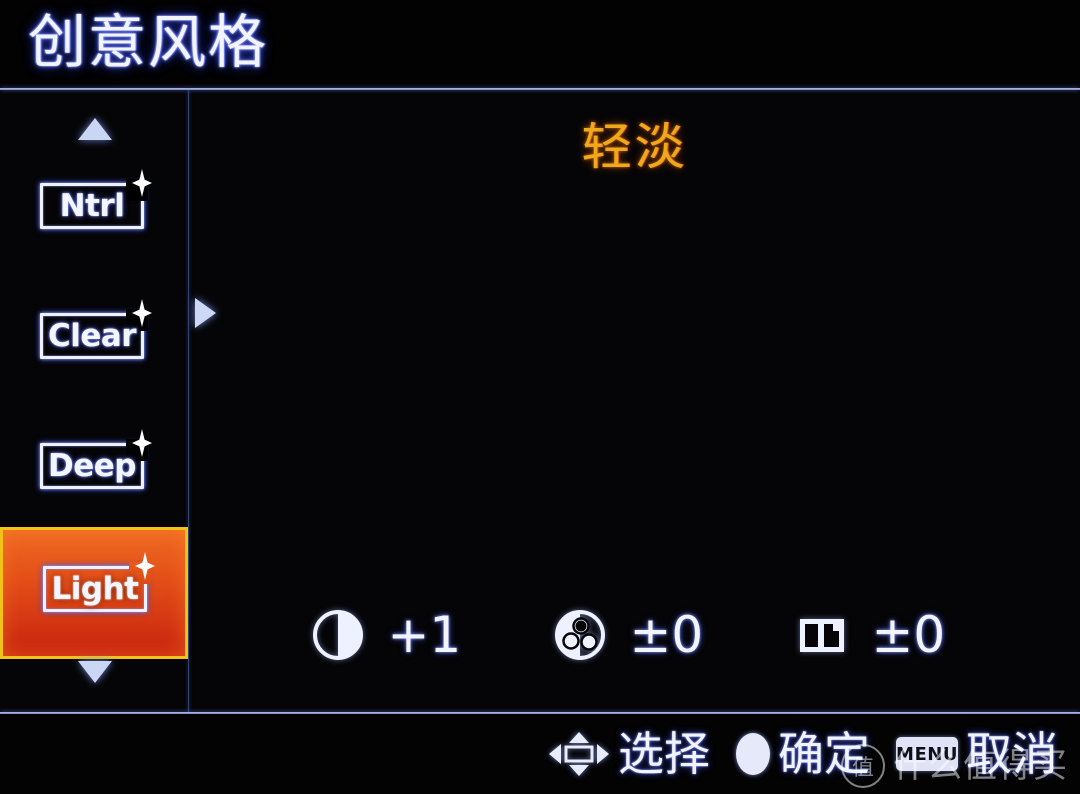  What do you see at coordinates (95, 589) in the screenshot?
I see `sidebar-item-label: Light` at bounding box center [95, 589].